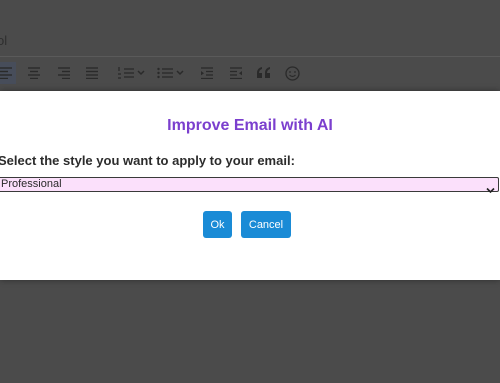 This screenshot has width=500, height=383. Describe the element at coordinates (64, 73) in the screenshot. I see `align-right-icon` at that location.